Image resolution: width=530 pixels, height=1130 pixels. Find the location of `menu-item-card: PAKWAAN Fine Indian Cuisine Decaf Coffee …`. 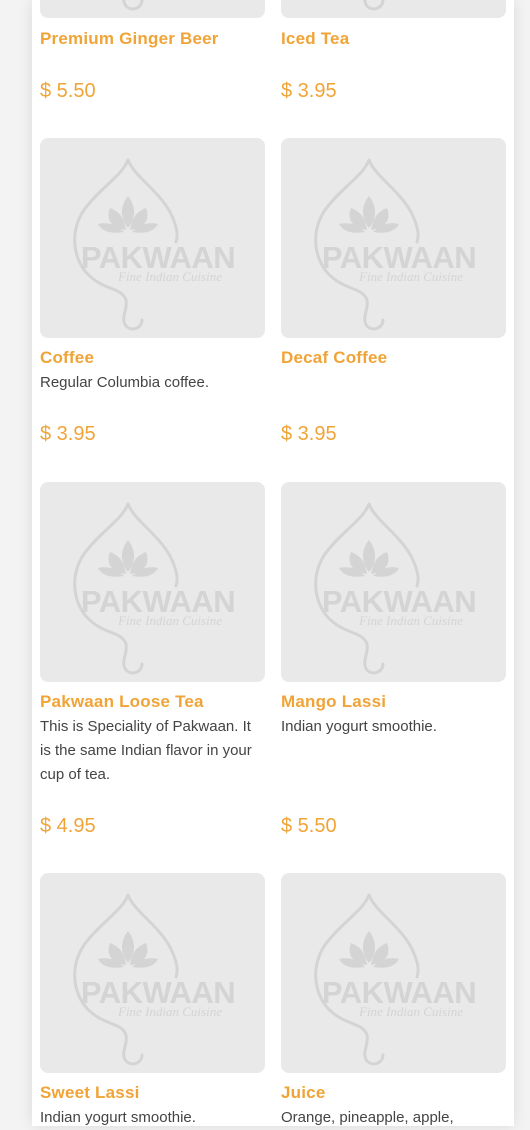

menu-item-card: PAKWAAN Fine Indian Cuisine Decaf Coffee … is located at coordinates (393, 303).